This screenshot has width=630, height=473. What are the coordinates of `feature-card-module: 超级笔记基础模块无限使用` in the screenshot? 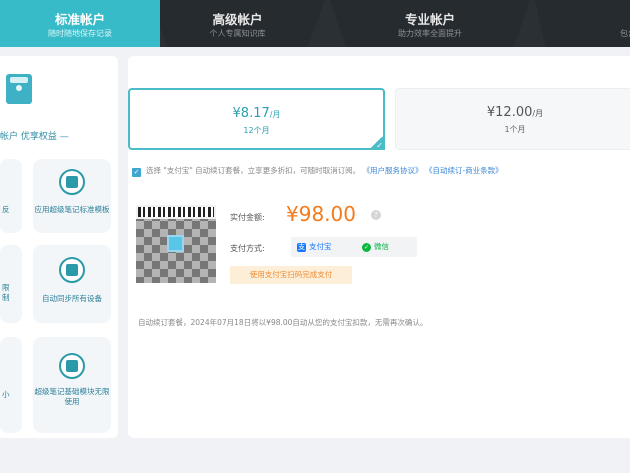 It's located at (72, 385).